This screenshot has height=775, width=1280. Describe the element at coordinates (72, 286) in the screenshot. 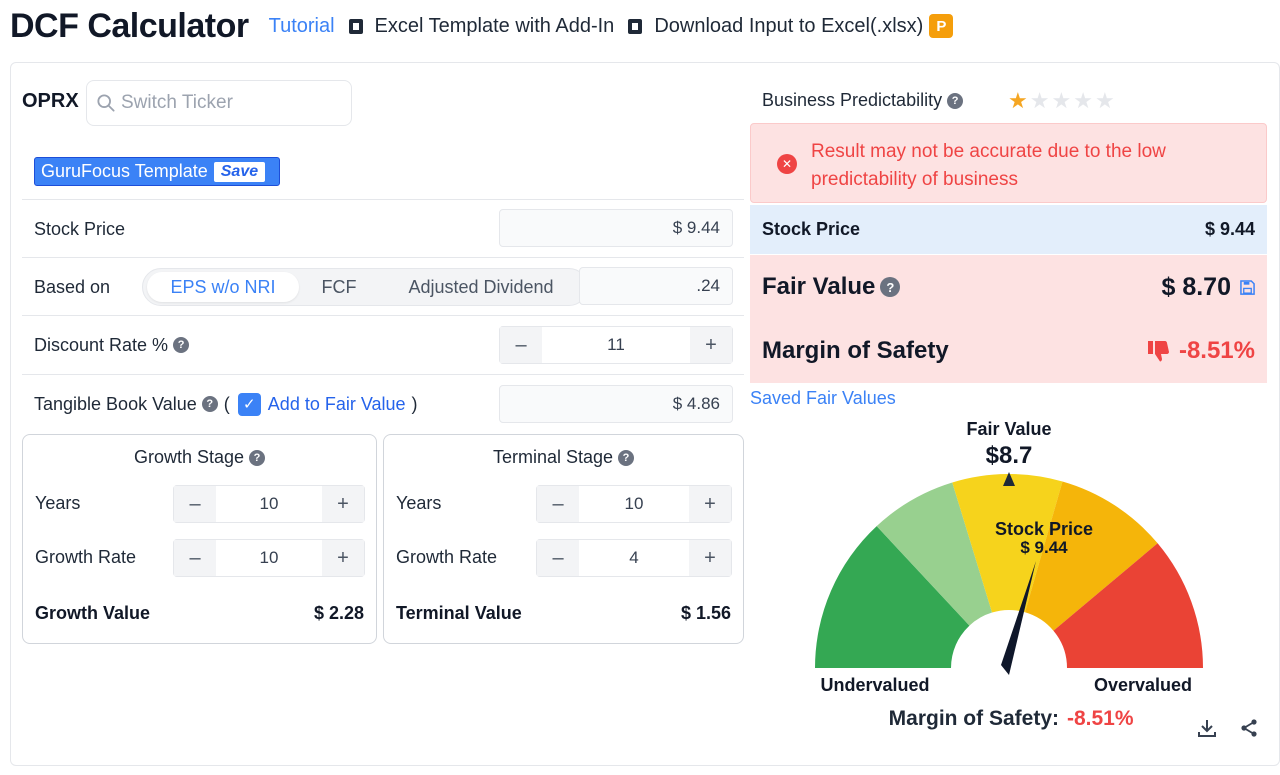

I see `based-on-label: Based on` at that location.